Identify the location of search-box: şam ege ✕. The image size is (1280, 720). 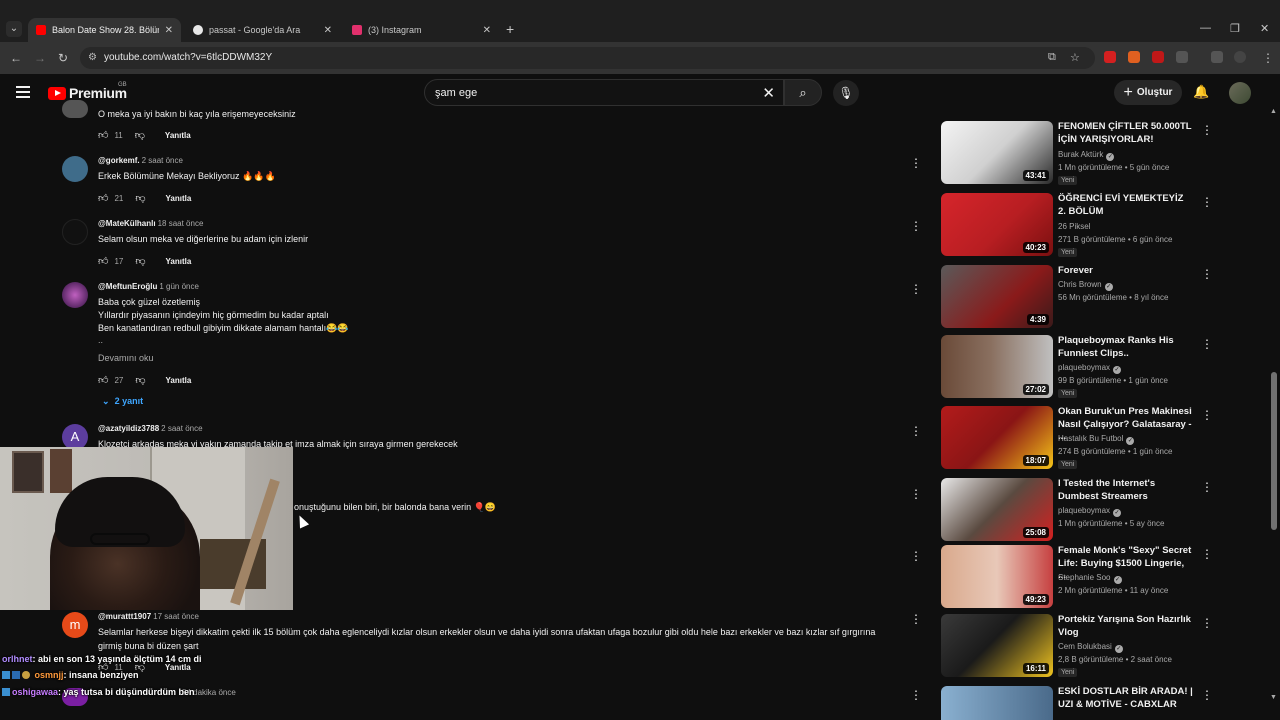
(604, 92).